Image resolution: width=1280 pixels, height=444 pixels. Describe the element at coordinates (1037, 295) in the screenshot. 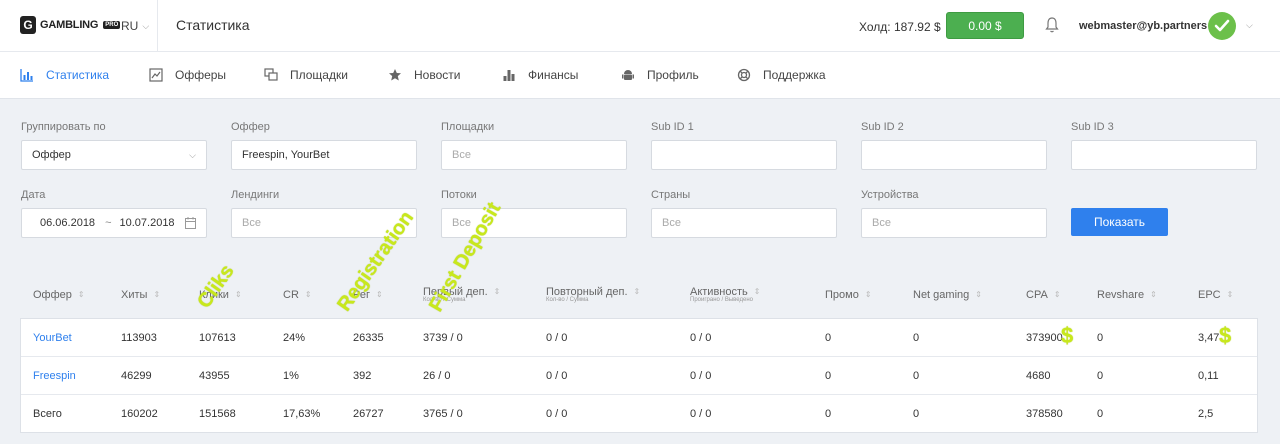

I see `col-header-label: CPA` at that location.